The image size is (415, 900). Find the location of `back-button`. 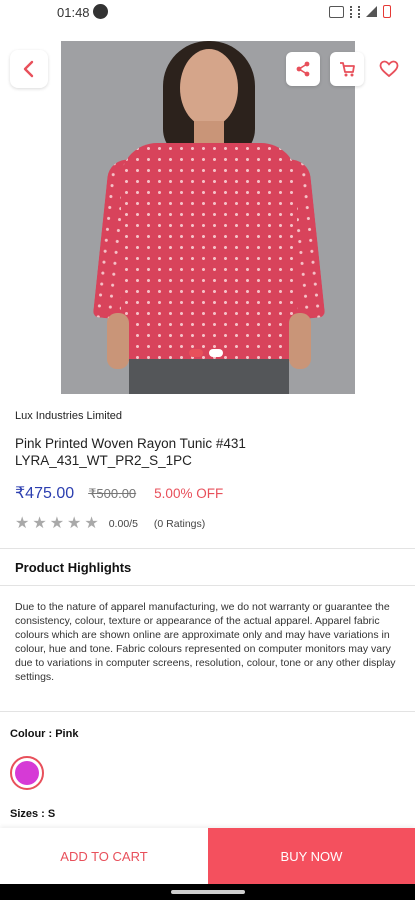

back-button is located at coordinates (29, 69).